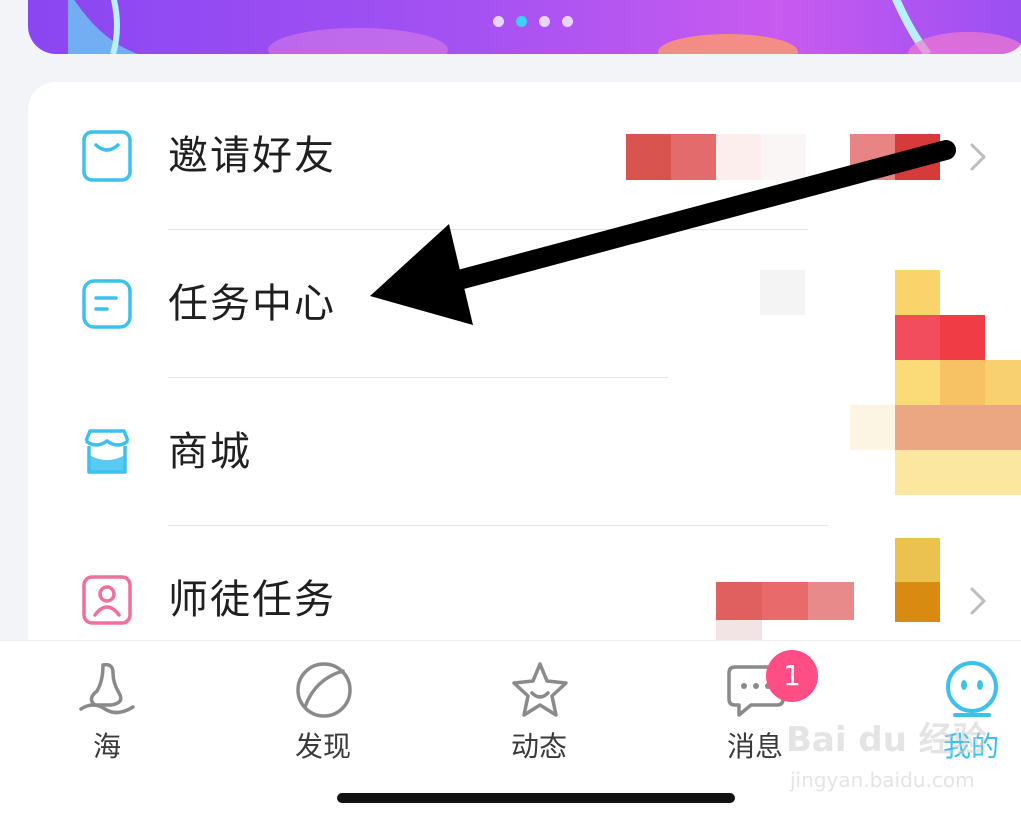 The height and width of the screenshot is (821, 1021). Describe the element at coordinates (322, 746) in the screenshot. I see `tab-label: 发现` at that location.